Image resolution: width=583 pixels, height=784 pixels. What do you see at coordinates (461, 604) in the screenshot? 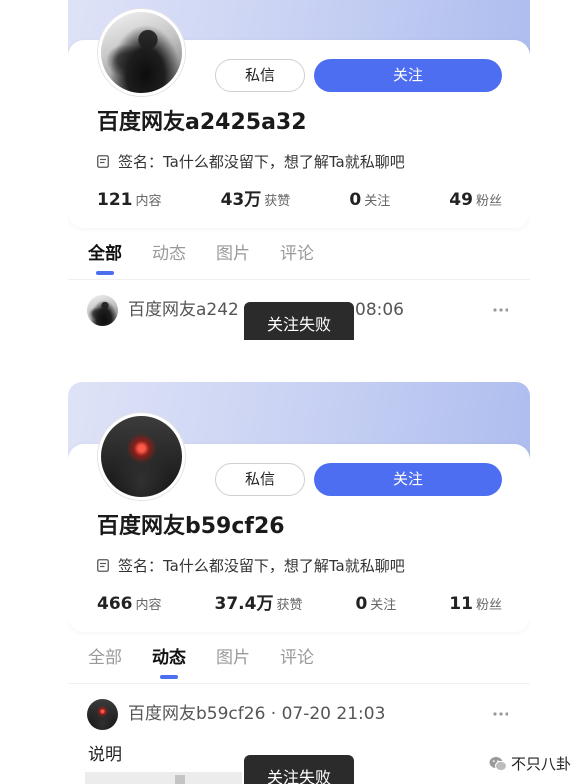
I see `stat-value: 11` at bounding box center [461, 604].